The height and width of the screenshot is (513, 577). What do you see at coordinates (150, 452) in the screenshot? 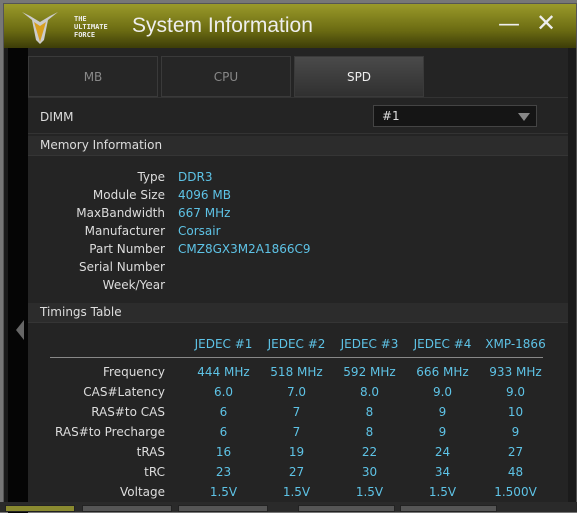
I see `row-label: tRAS` at bounding box center [150, 452].